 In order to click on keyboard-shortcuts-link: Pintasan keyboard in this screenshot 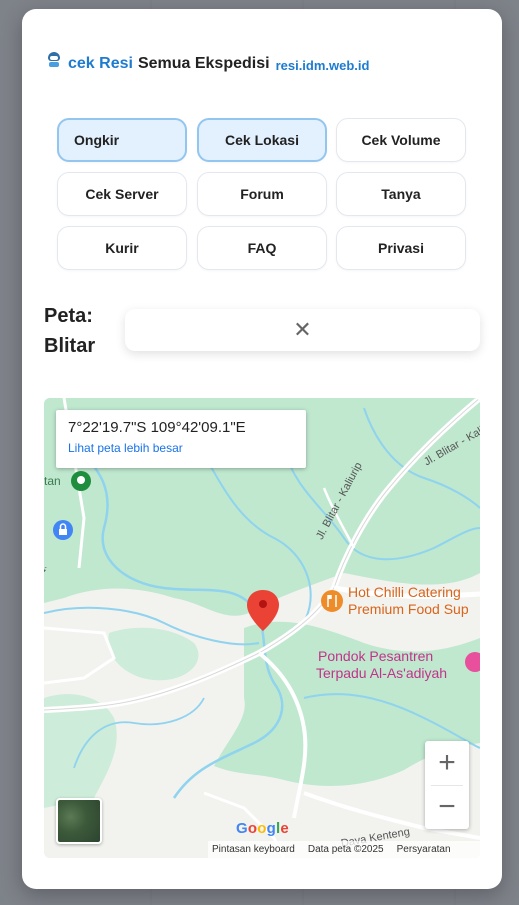, I will do `click(253, 849)`.